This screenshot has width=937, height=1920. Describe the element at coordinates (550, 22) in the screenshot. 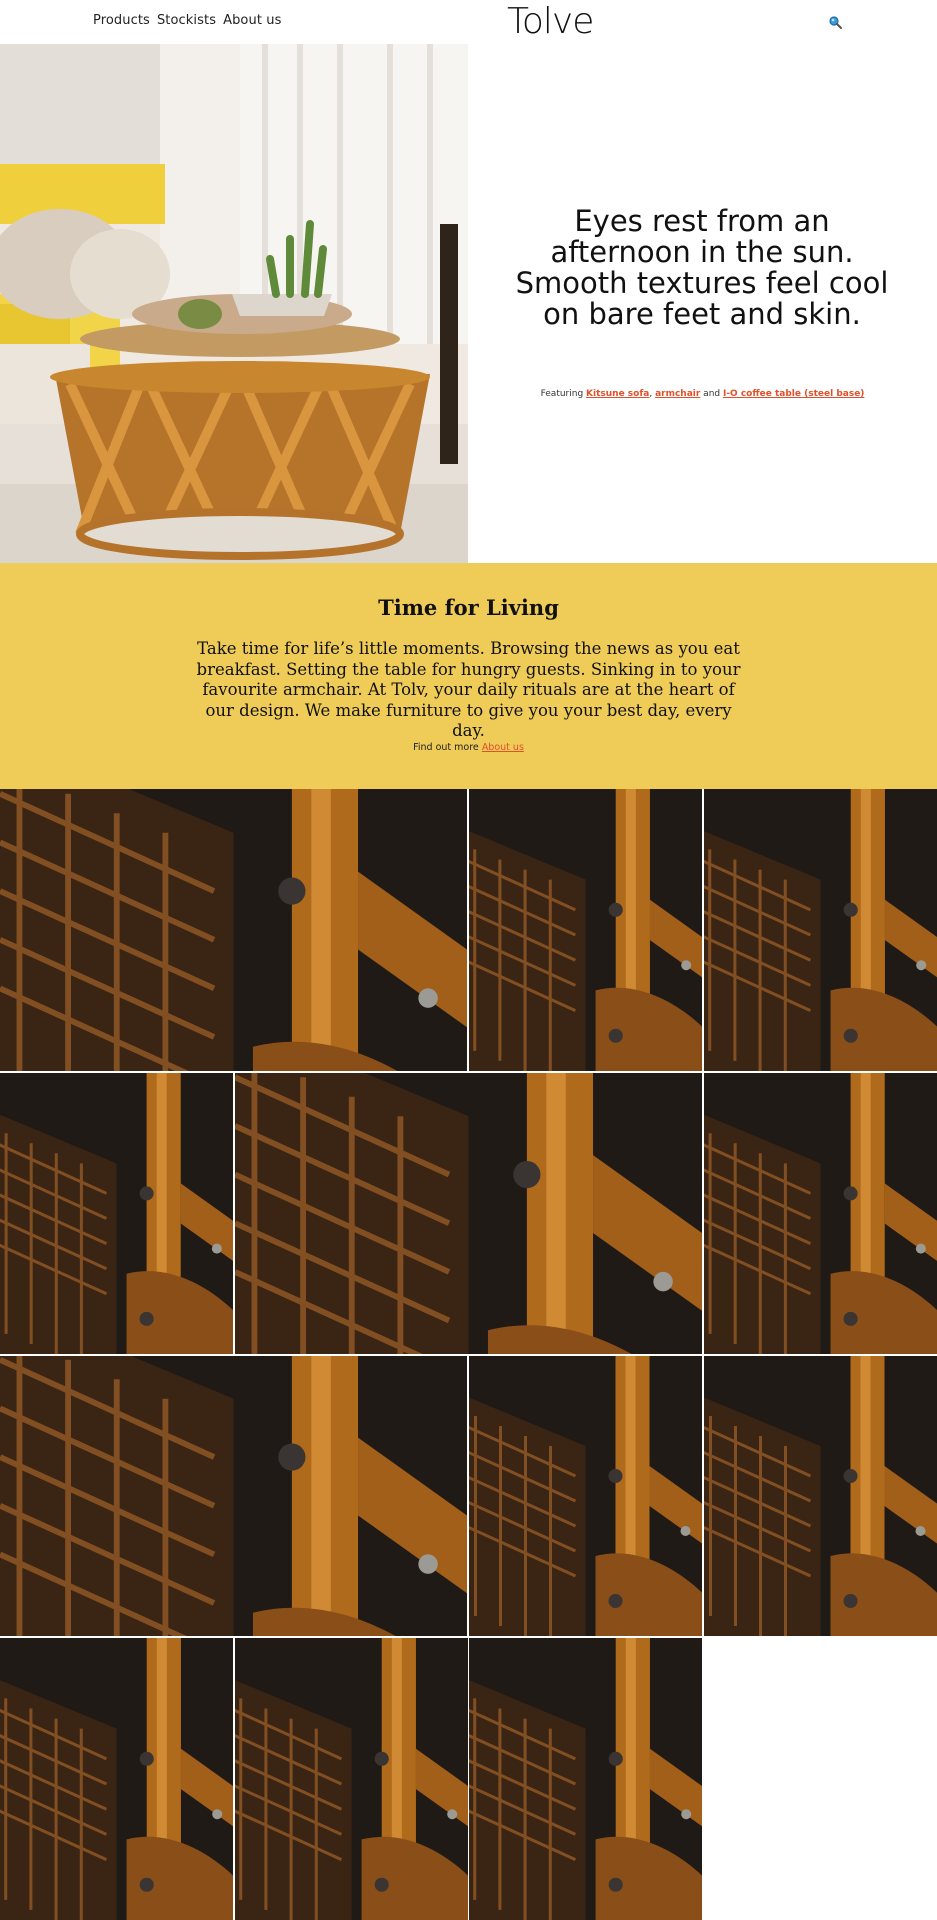

I see `site-logo: Tolve` at that location.